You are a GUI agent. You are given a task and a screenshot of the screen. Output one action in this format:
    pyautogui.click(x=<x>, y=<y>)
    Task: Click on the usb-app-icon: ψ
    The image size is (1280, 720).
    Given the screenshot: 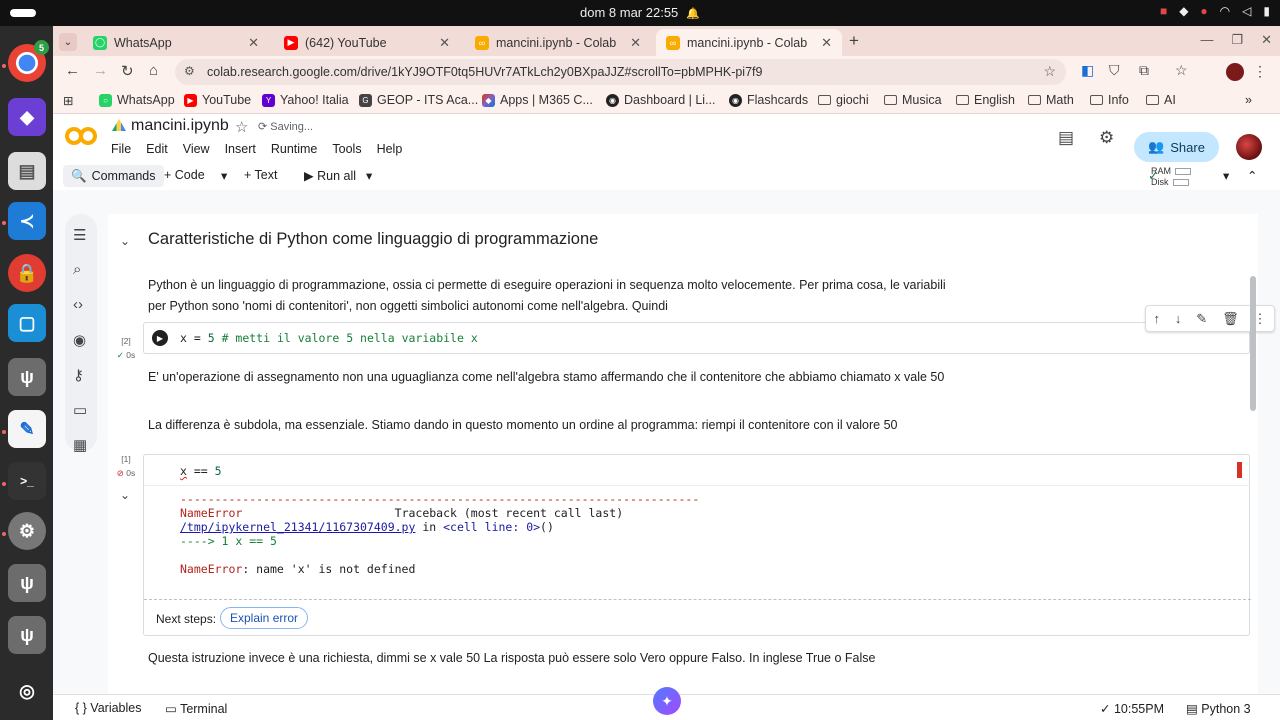 What is the action you would take?
    pyautogui.click(x=27, y=377)
    